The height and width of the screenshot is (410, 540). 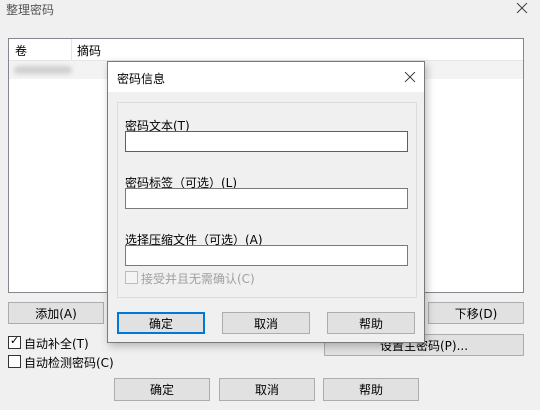 I want to click on column-header-volume: 卷, so click(x=21, y=50).